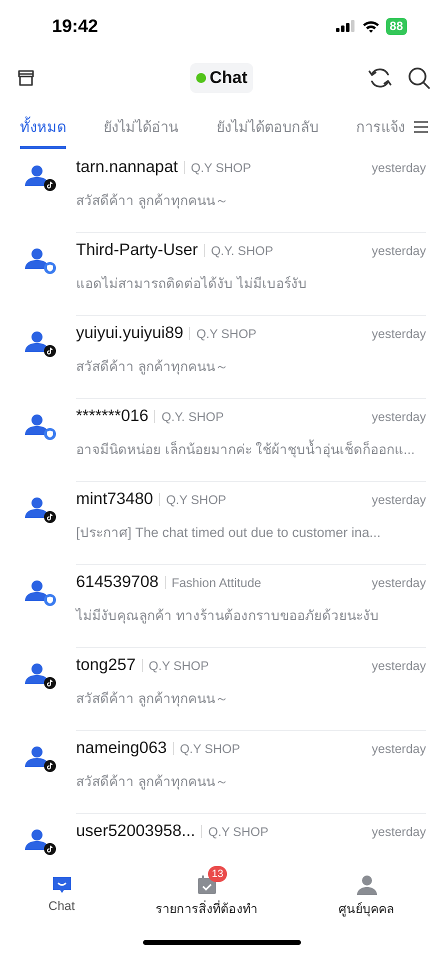 The height and width of the screenshot is (960, 443). Describe the element at coordinates (61, 897) in the screenshot. I see `nav-tab: Chat` at that location.